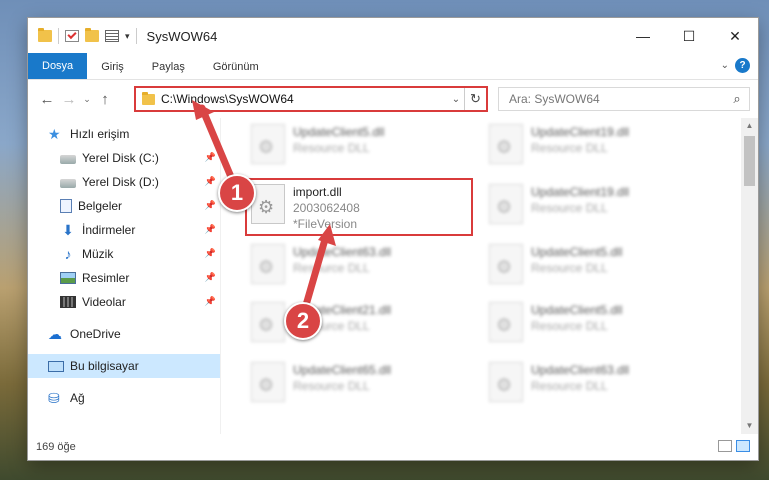 Image resolution: width=769 pixels, height=480 pixels. I want to click on vertical-scrollbar: ▲ ▼, so click(749, 276).